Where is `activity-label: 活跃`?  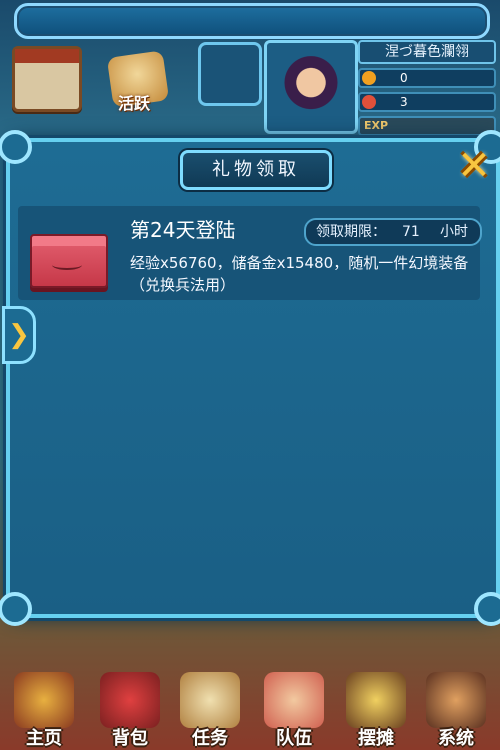 activity-label: 活跃 is located at coordinates (134, 103).